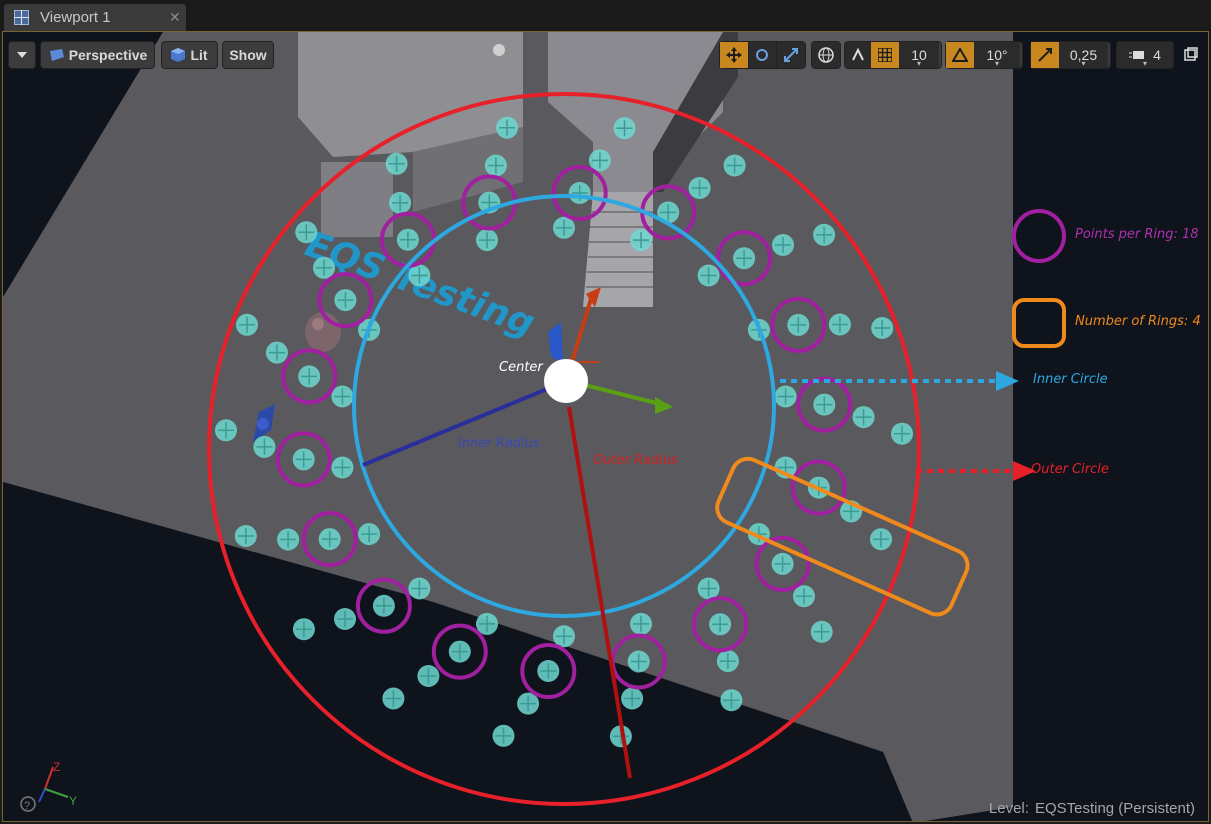  I want to click on grid-snap-value: 10 ▾, so click(919, 55).